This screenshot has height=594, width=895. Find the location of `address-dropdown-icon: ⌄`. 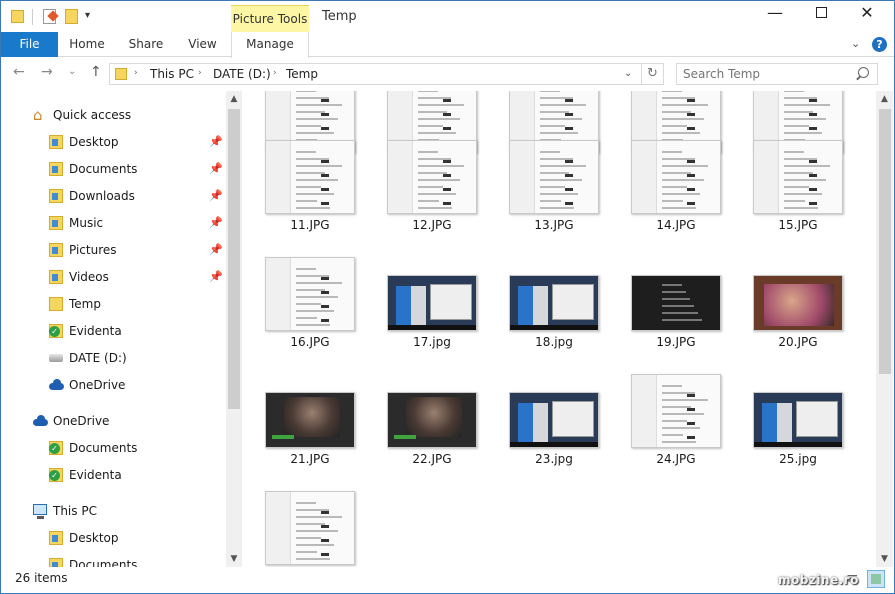

address-dropdown-icon: ⌄ is located at coordinates (628, 73).